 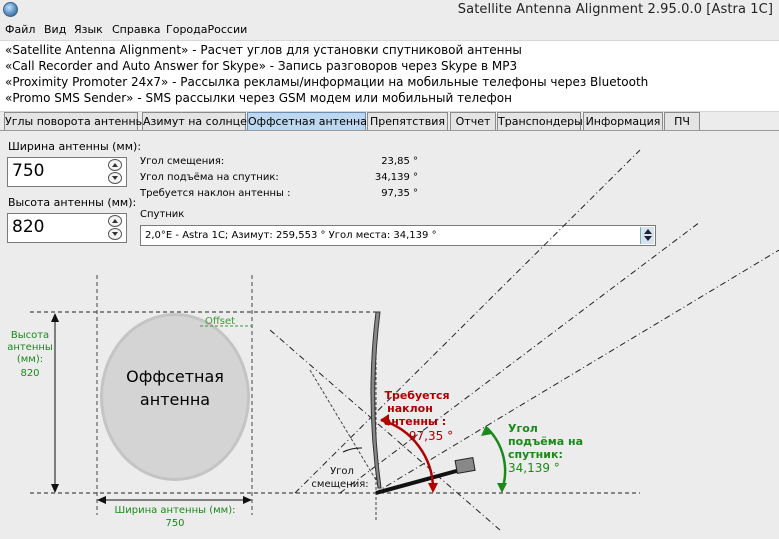 What do you see at coordinates (55, 317) in the screenshot?
I see `arrow-up-icon` at bounding box center [55, 317].